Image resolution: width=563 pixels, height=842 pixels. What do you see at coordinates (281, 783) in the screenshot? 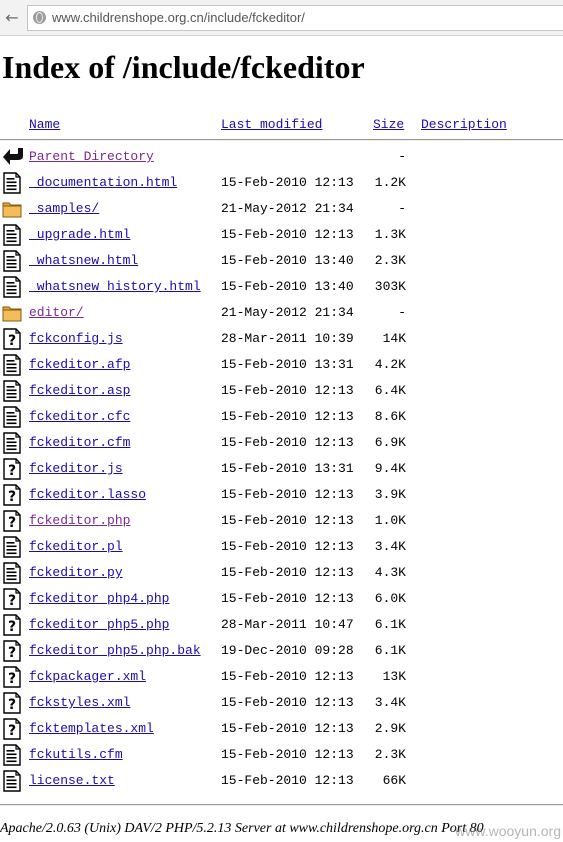
I see `list-item: license.txt 15-Feb-2010 12:13 66K` at bounding box center [281, 783].